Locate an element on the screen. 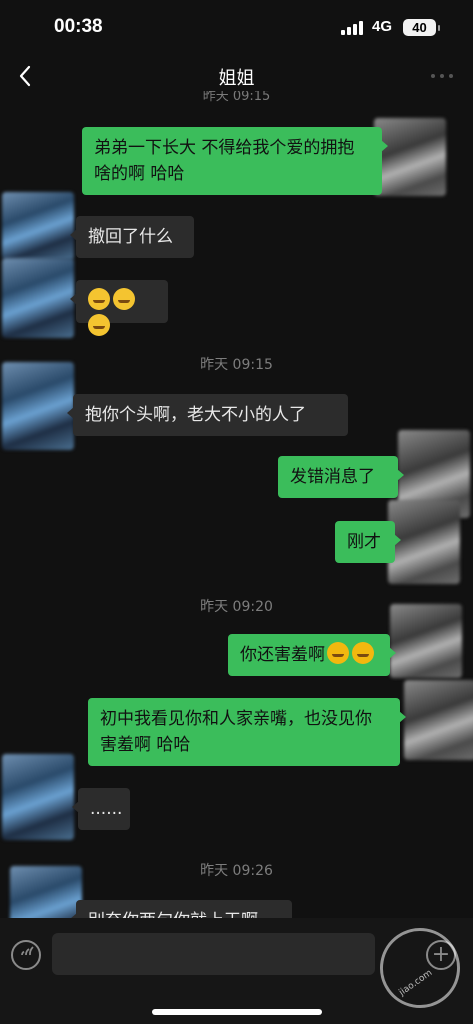  status-time: 00:38 is located at coordinates (78, 26).